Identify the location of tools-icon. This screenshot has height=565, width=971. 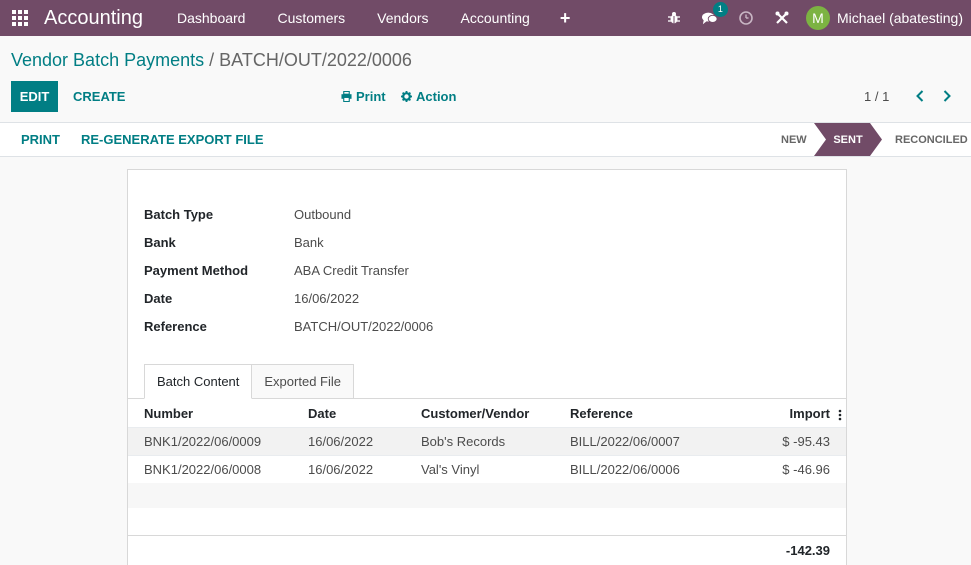
(782, 18).